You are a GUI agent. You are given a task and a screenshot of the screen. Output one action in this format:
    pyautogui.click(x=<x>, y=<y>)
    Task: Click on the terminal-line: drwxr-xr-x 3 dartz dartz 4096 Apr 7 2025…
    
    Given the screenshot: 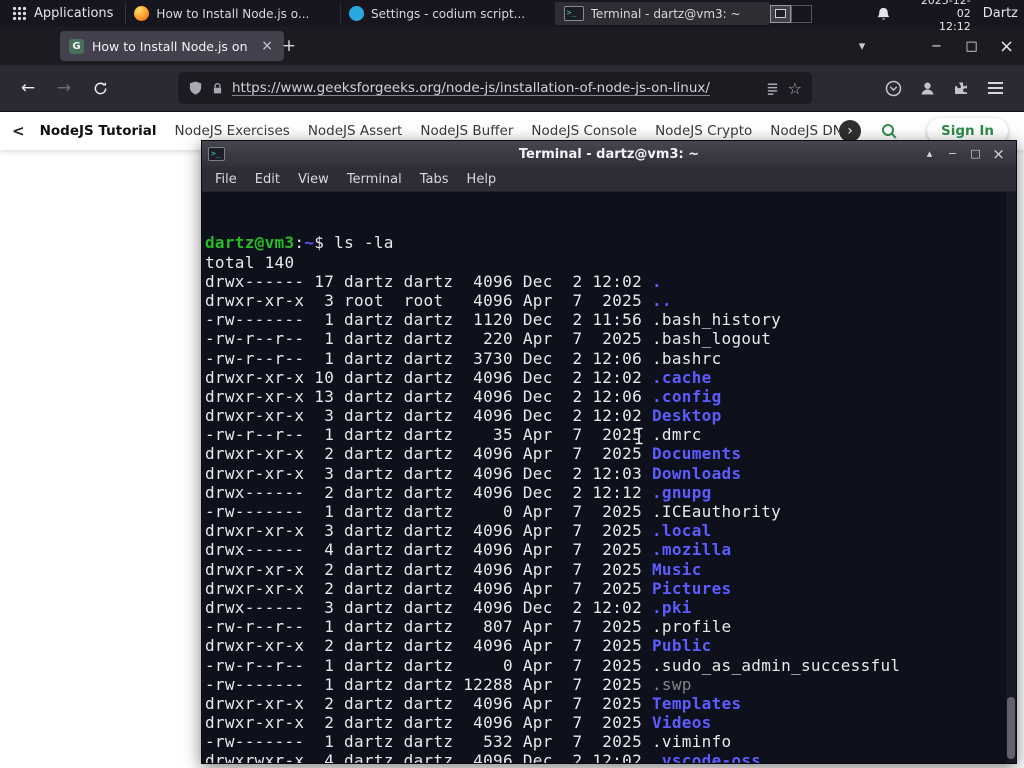 What is the action you would take?
    pyautogui.click(x=610, y=530)
    